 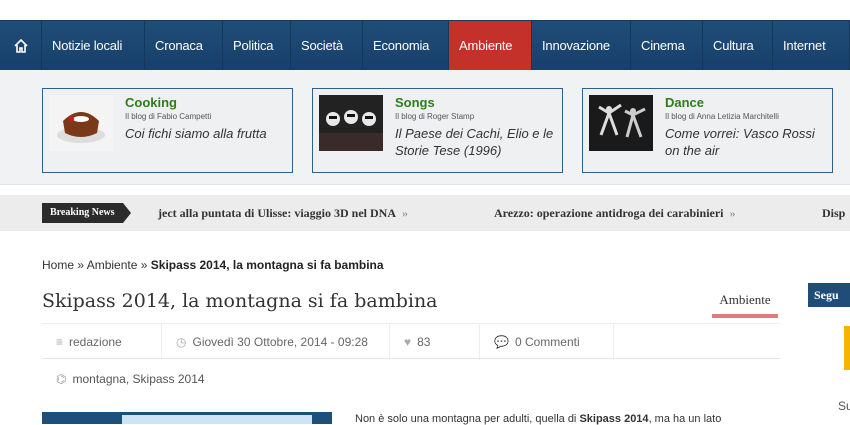 I want to click on ticker-item-text: Disp, so click(x=834, y=213).